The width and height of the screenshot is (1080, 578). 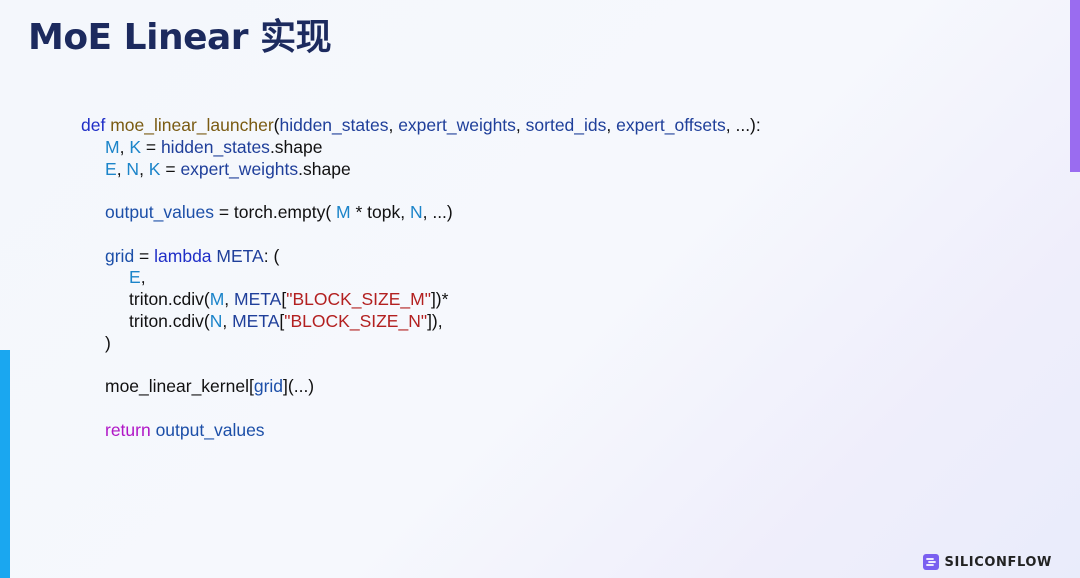 I want to click on code-token: moe_linear_kernel[, so click(x=179, y=386).